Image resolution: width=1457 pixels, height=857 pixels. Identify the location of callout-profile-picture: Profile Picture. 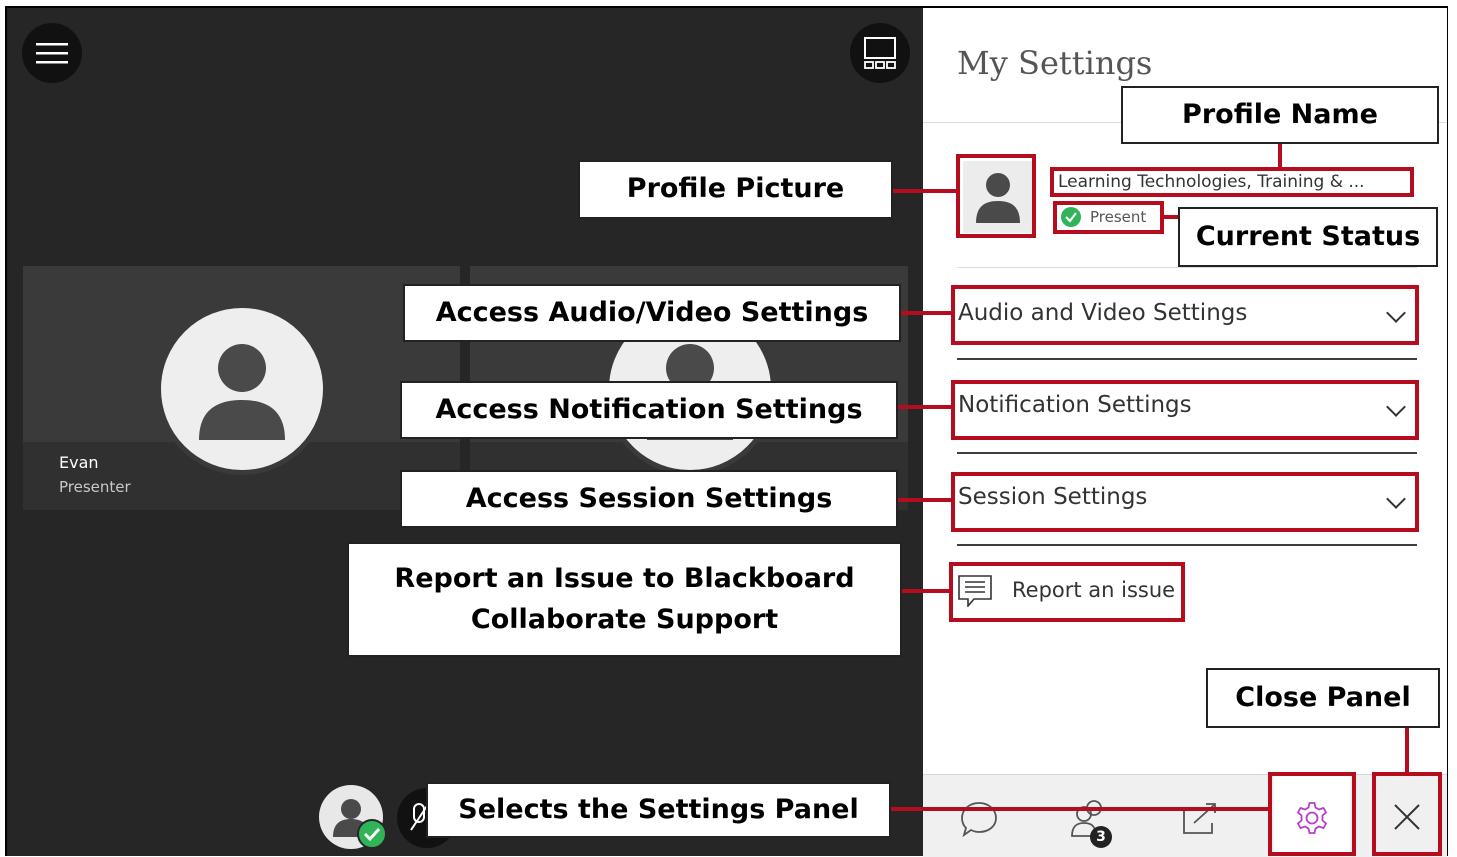
(735, 189).